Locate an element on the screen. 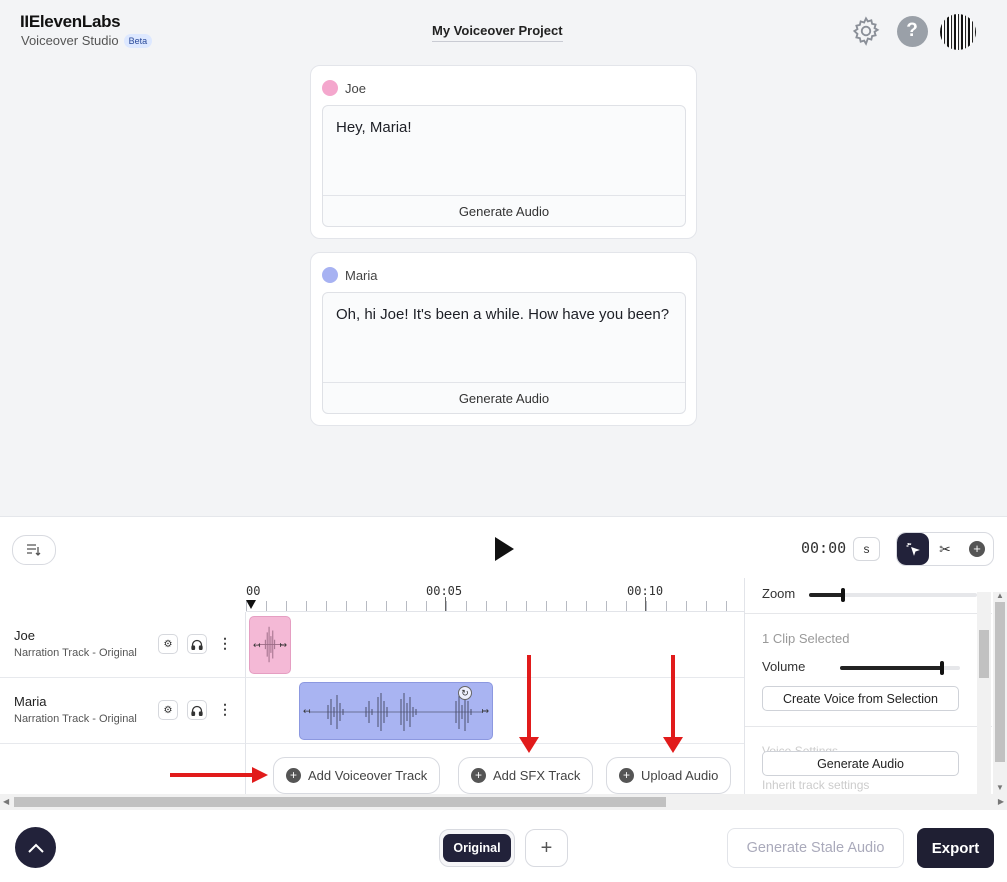 This screenshot has height=882, width=1007. settings-button is located at coordinates (866, 31).